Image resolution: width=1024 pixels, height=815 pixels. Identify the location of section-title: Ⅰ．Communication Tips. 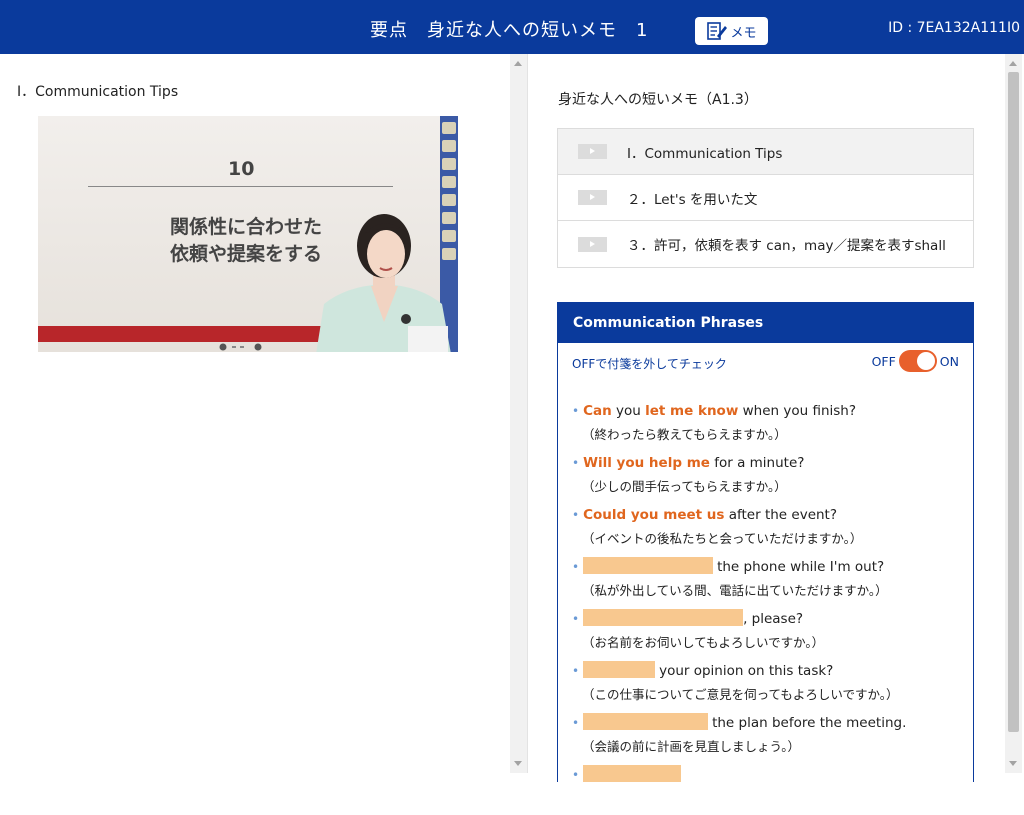
(98, 92).